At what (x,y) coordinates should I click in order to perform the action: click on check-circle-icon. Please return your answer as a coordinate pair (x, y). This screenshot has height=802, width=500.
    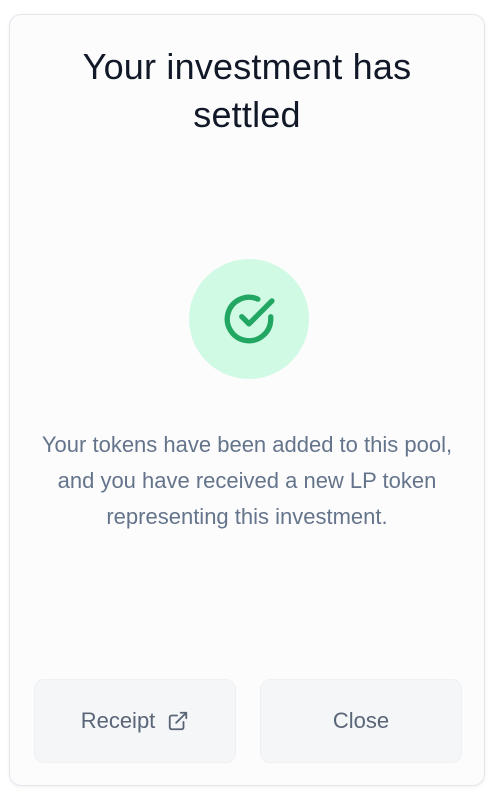
    Looking at the image, I should click on (249, 319).